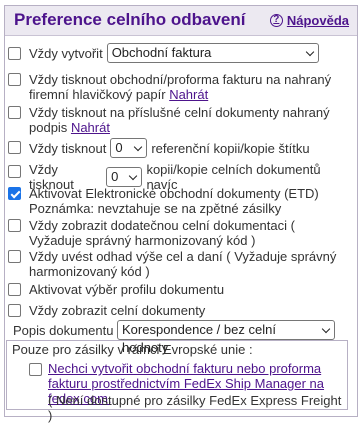  What do you see at coordinates (161, 52) in the screenshot?
I see `always-create-value: Obchodní faktura` at bounding box center [161, 52].